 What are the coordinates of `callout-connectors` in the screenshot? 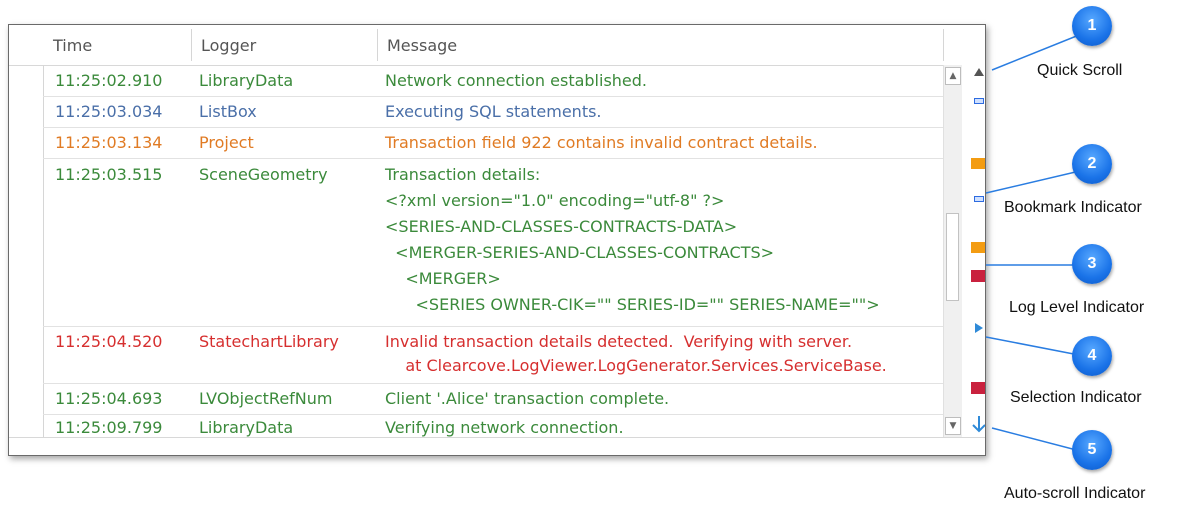 It's located at (1035, 242).